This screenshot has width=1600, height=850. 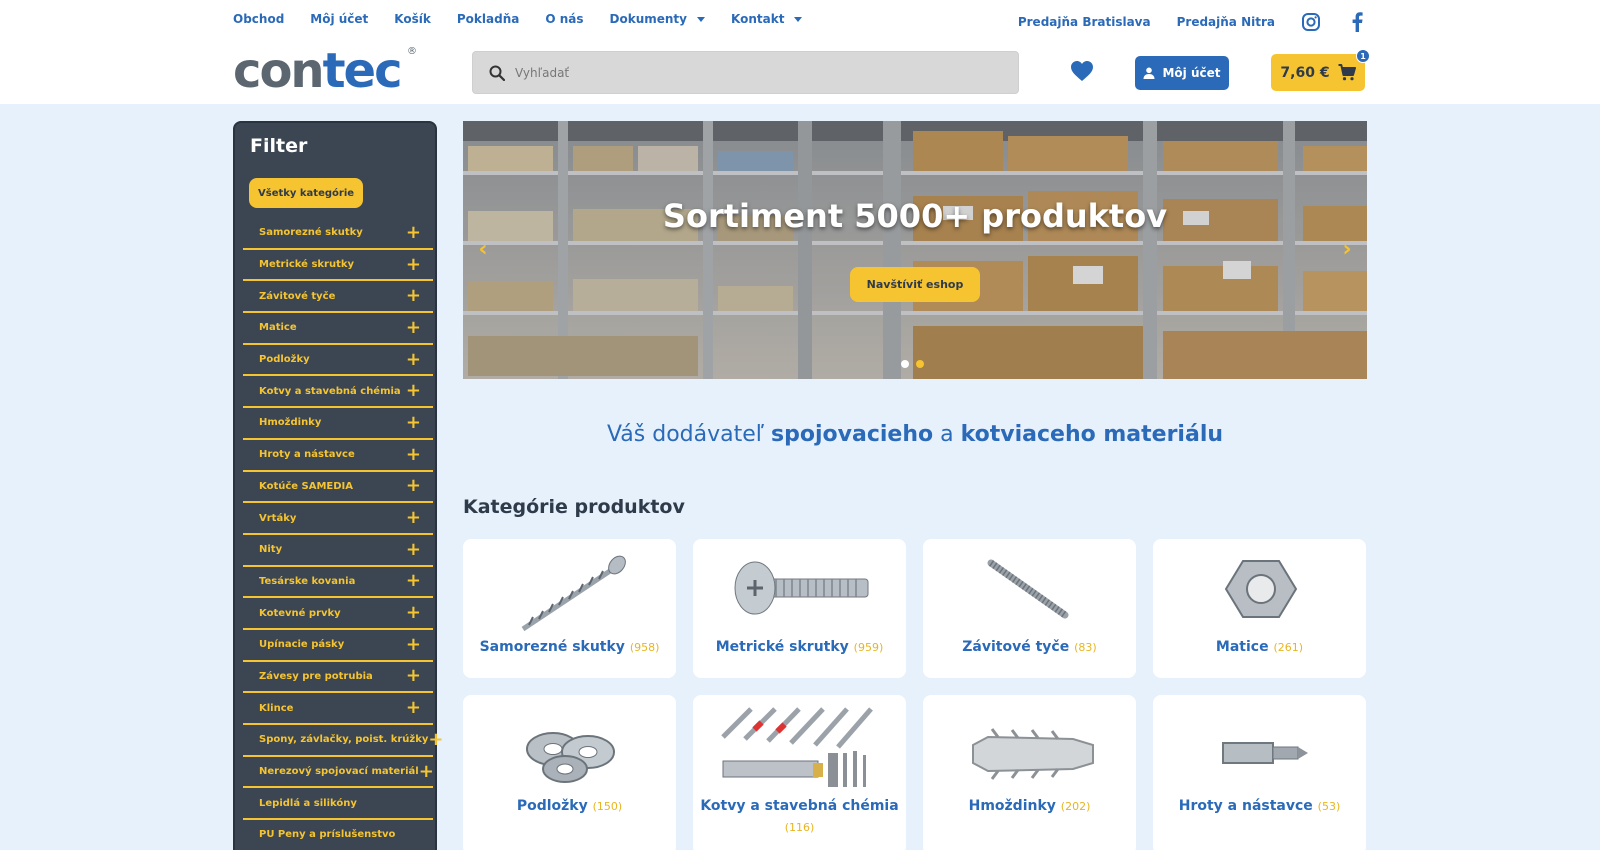 I want to click on my-account-label: Môj účet, so click(x=1191, y=73).